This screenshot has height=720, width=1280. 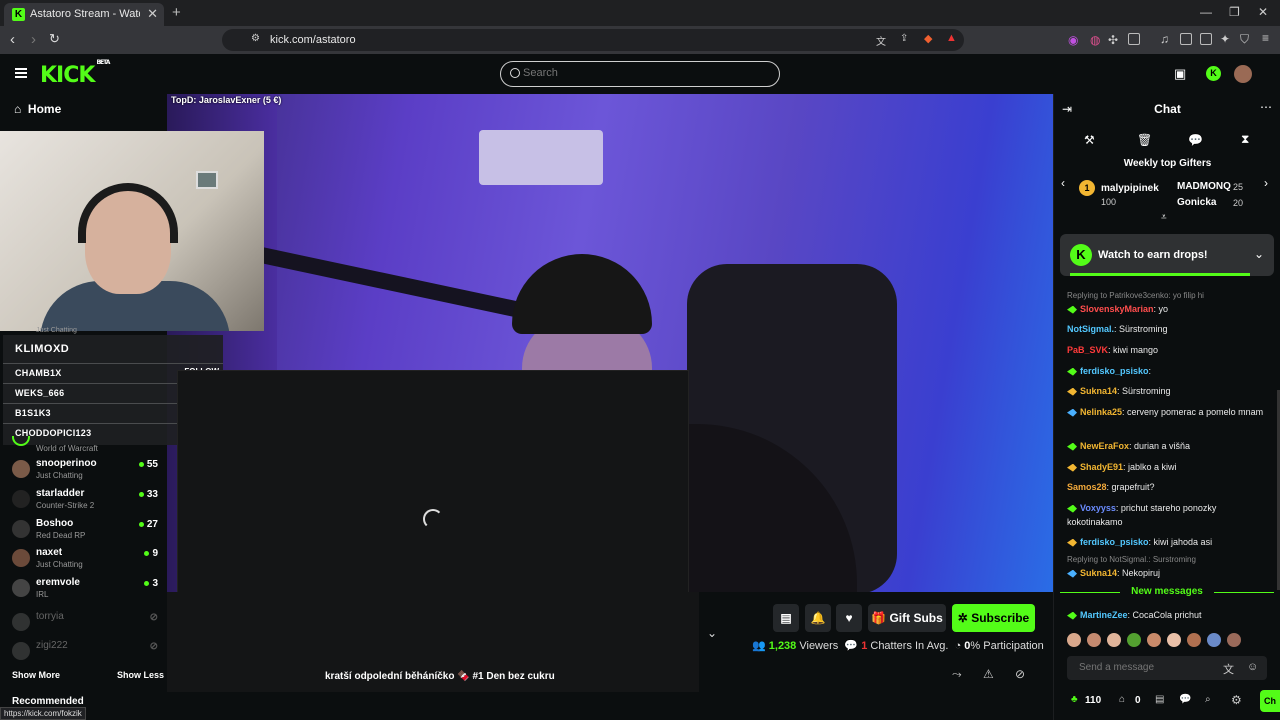 What do you see at coordinates (1225, 39) in the screenshot?
I see `leo-ai-icon: ✦` at bounding box center [1225, 39].